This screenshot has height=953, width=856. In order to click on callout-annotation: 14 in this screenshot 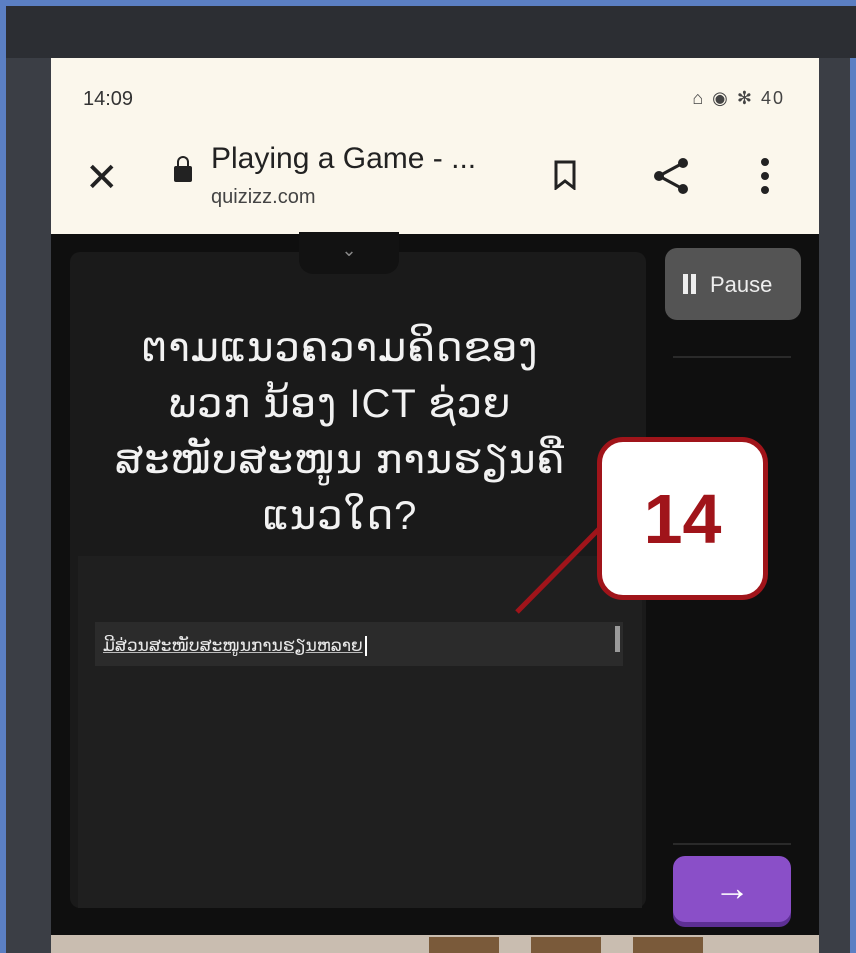, I will do `click(682, 518)`.